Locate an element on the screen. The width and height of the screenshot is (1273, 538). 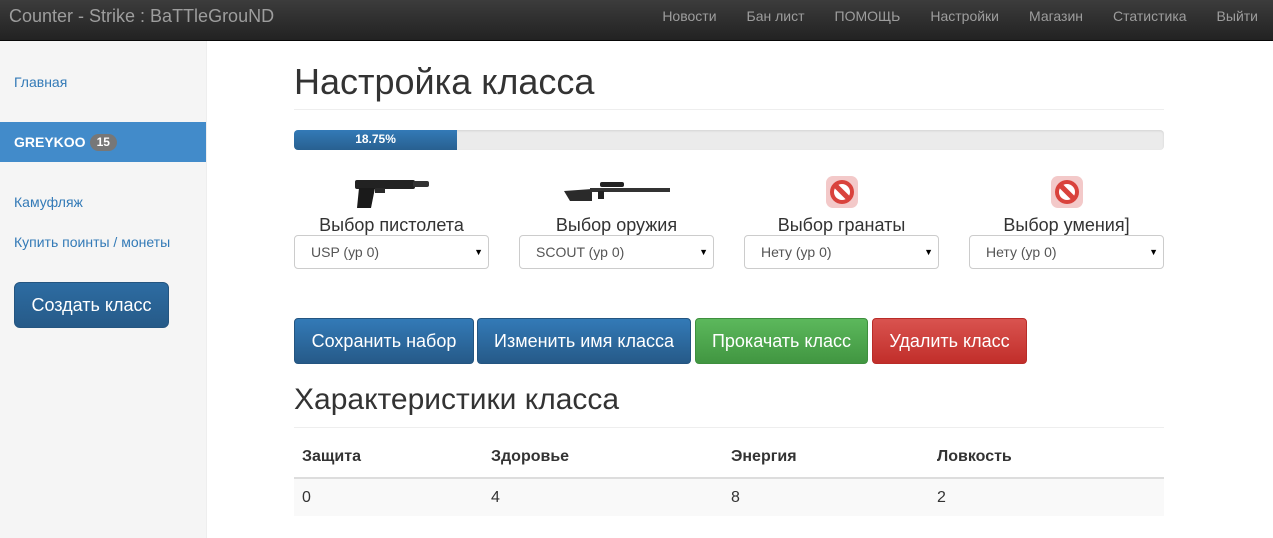
nav-logout: Выйти is located at coordinates (1237, 20).